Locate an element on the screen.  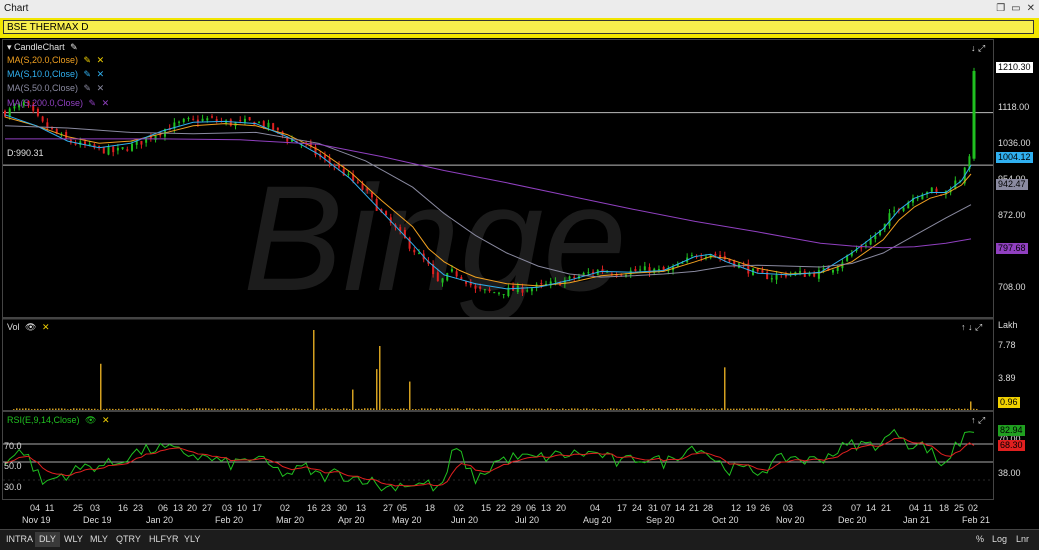
legend-ma20: MA(S,20.0,Close) ✎ ✕ is located at coordinates (55, 60).